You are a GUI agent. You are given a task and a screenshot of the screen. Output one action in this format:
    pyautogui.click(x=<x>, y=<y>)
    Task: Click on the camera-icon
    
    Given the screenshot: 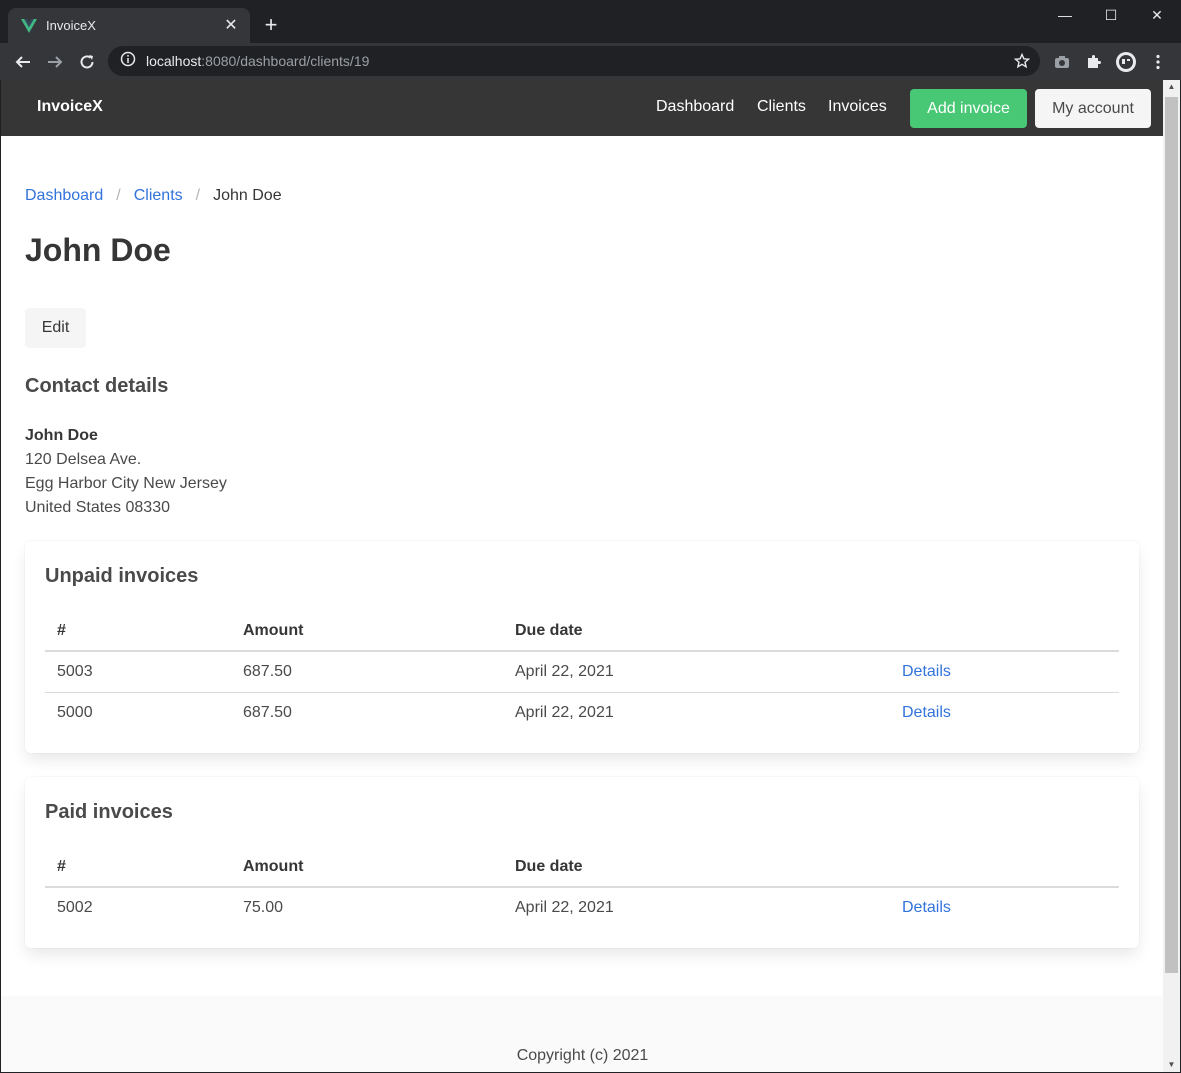 What is the action you would take?
    pyautogui.click(x=1062, y=62)
    